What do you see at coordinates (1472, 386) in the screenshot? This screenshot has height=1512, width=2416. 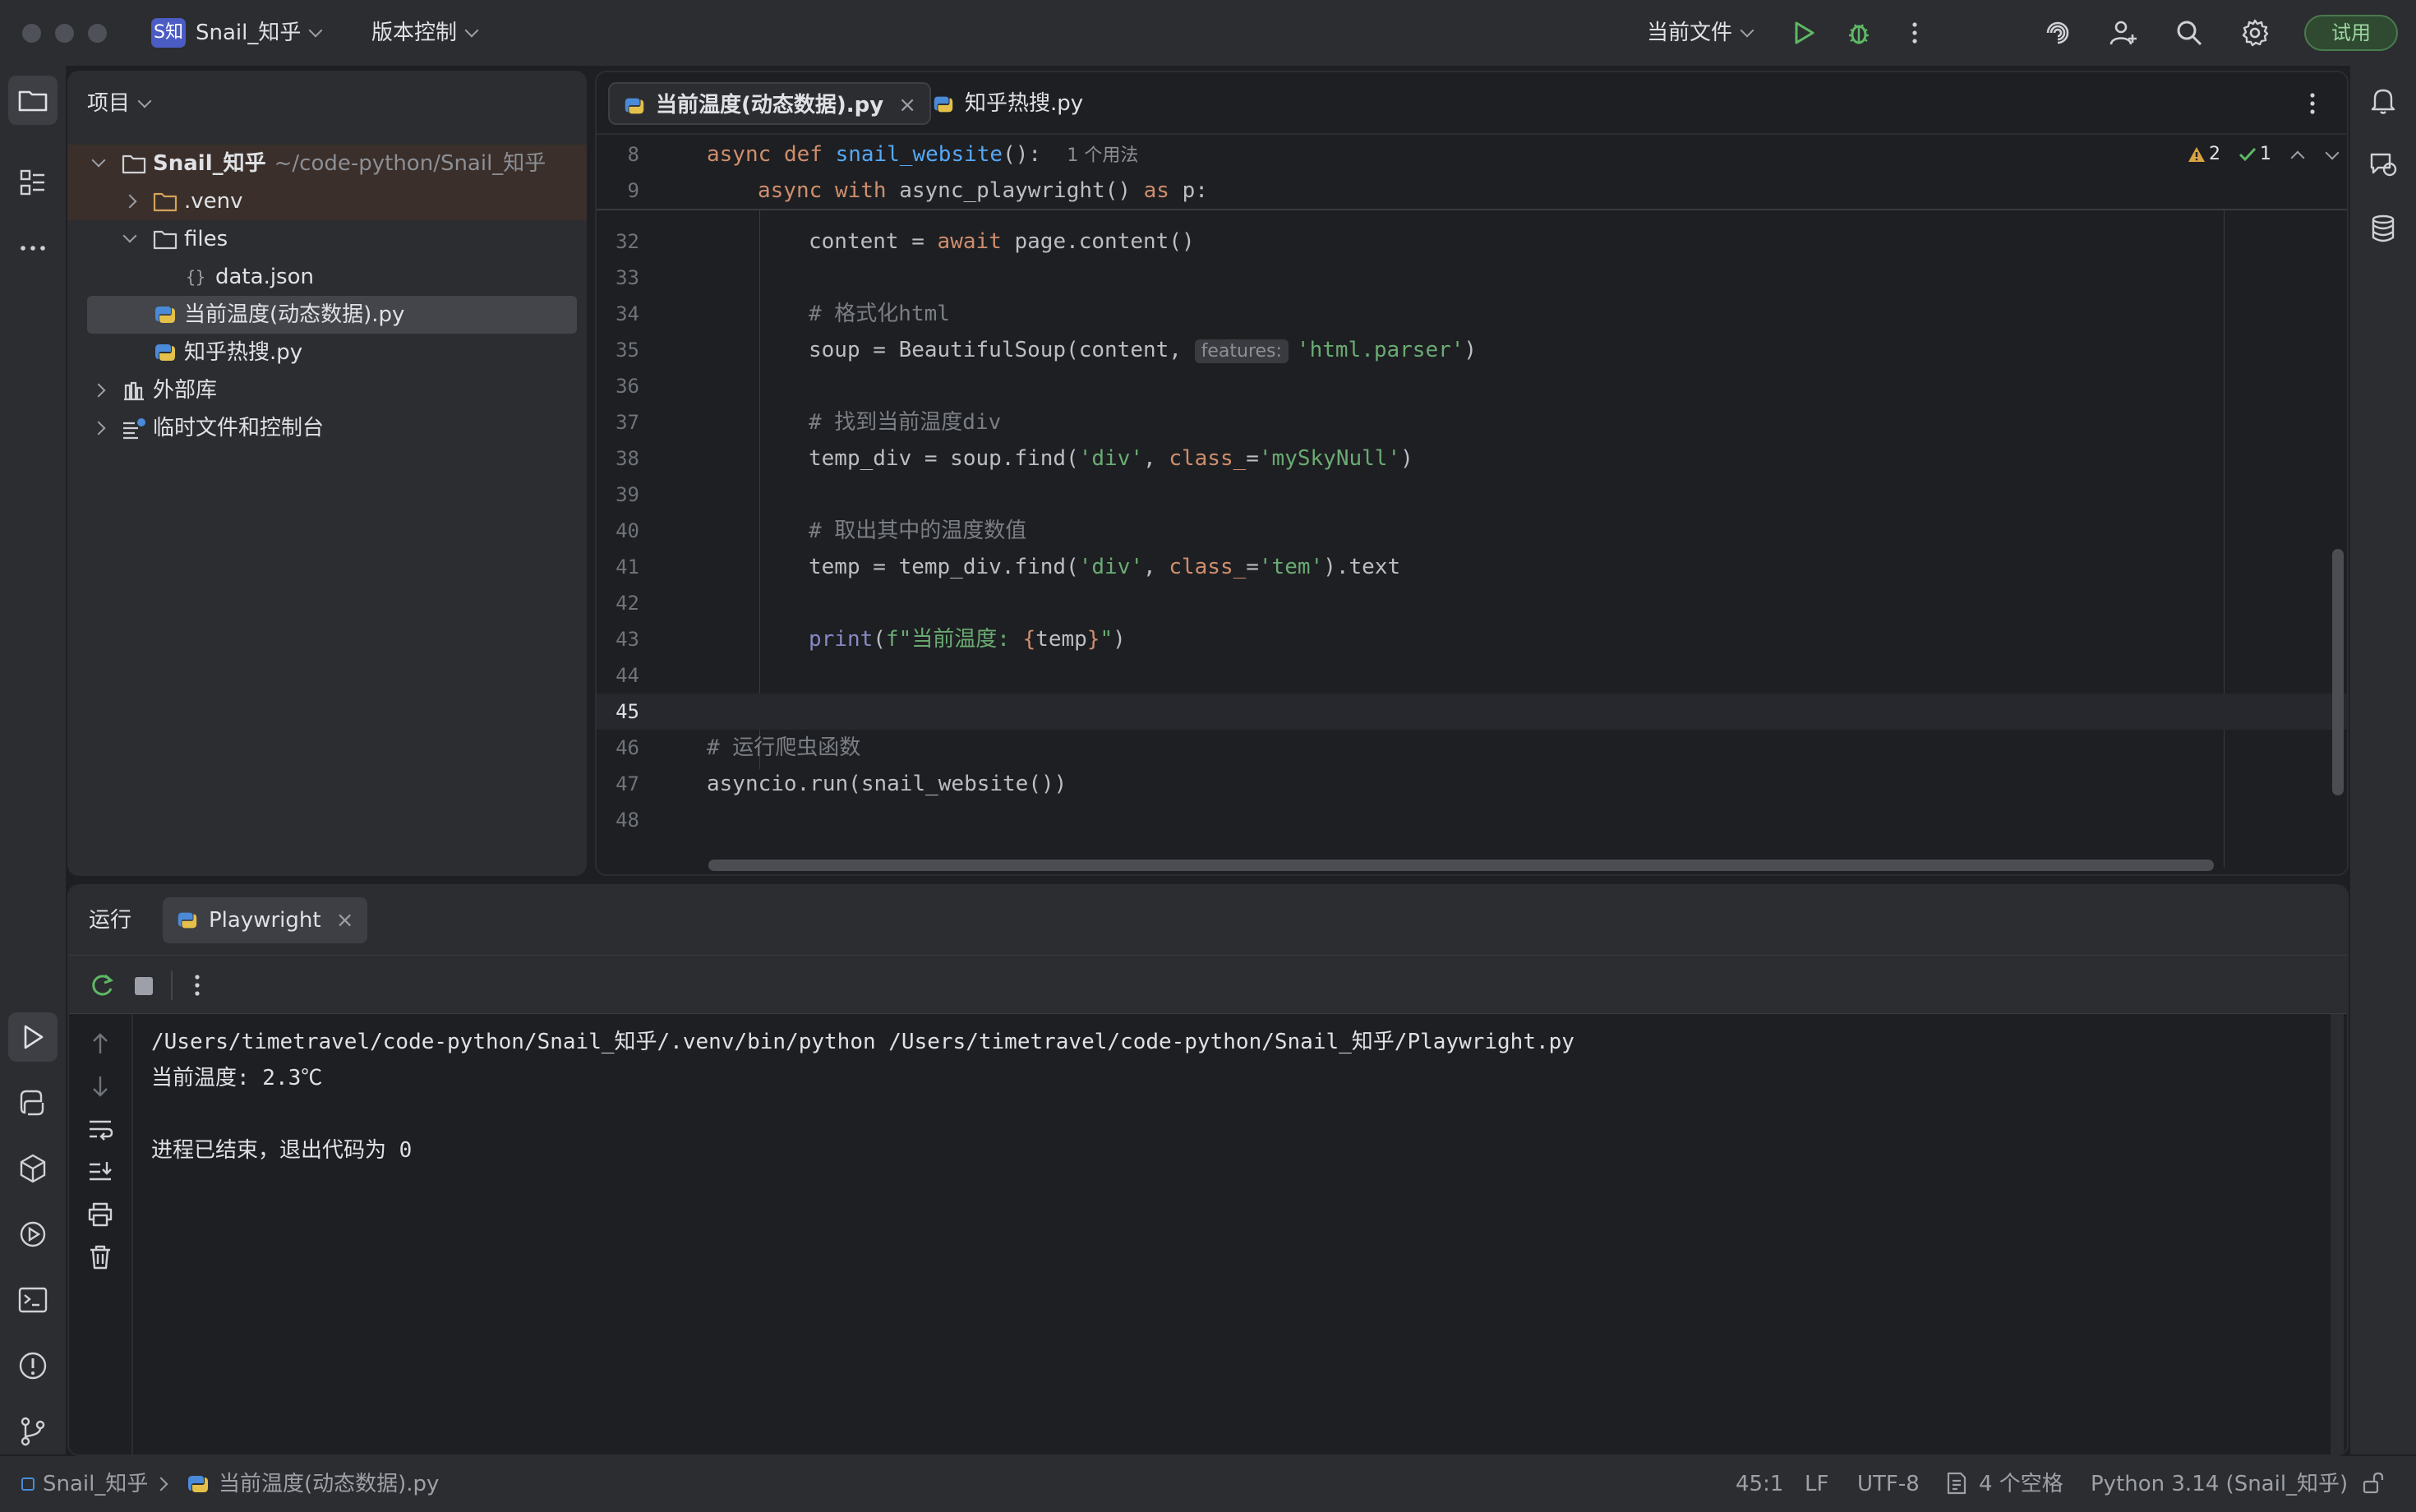 I see `code-line: 36` at bounding box center [1472, 386].